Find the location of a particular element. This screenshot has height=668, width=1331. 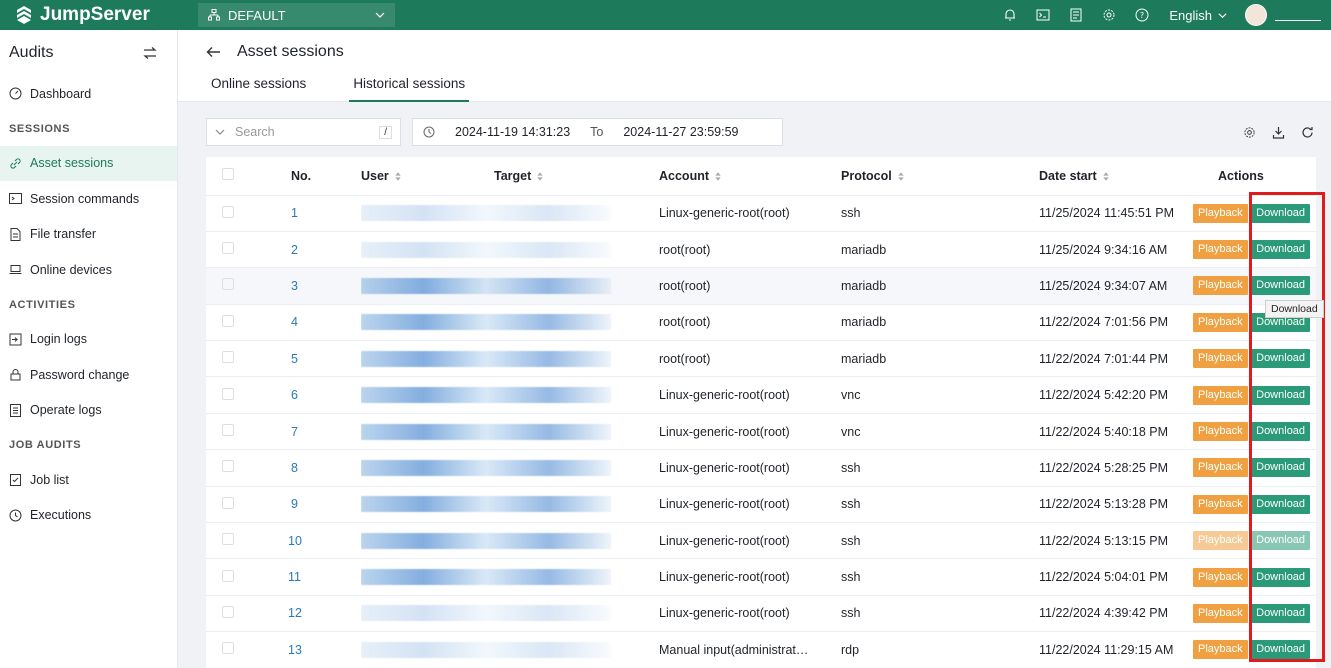

sidebar-item-dashboard: Dashboard is located at coordinates (88, 94).